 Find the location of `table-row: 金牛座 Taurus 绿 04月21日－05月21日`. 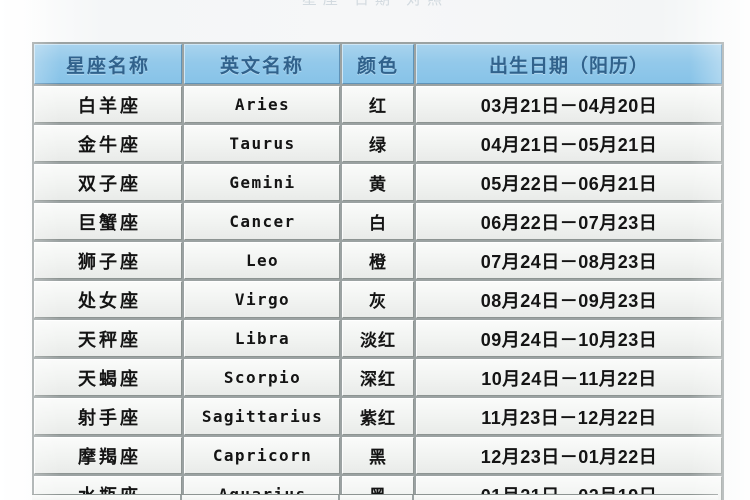

table-row: 金牛座 Taurus 绿 04月21日－05月21日 is located at coordinates (378, 143).